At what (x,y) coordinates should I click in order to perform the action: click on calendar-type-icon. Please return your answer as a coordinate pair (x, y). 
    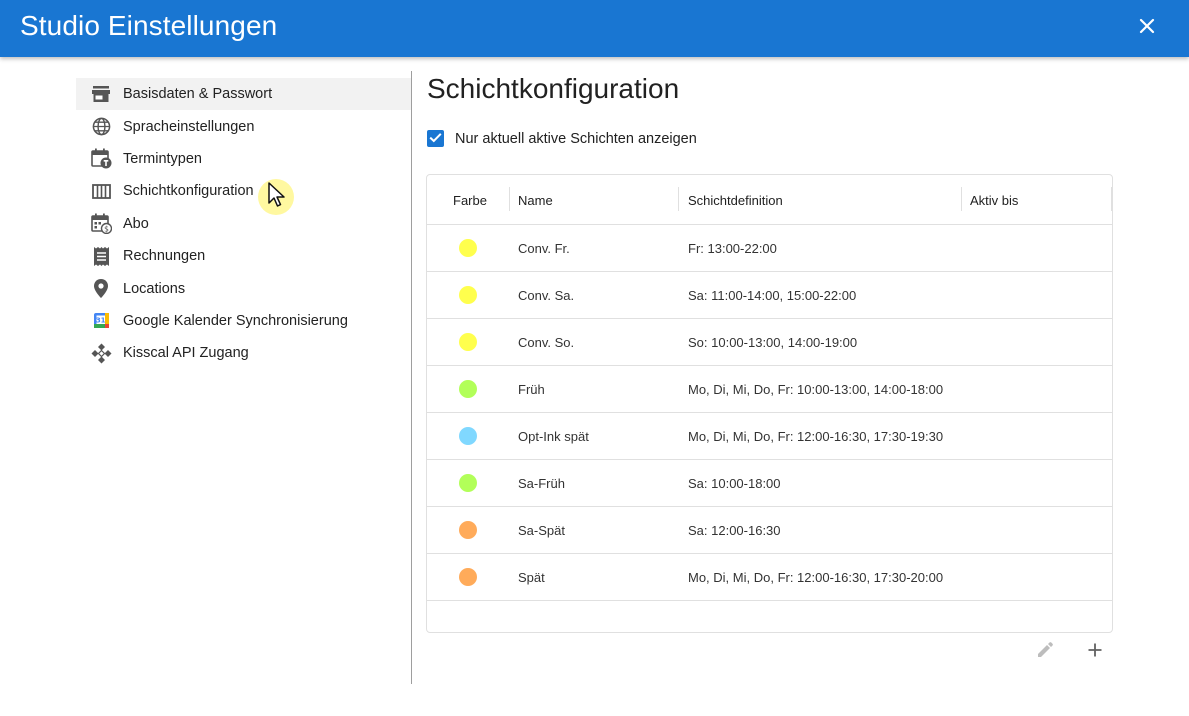
    Looking at the image, I should click on (101, 159).